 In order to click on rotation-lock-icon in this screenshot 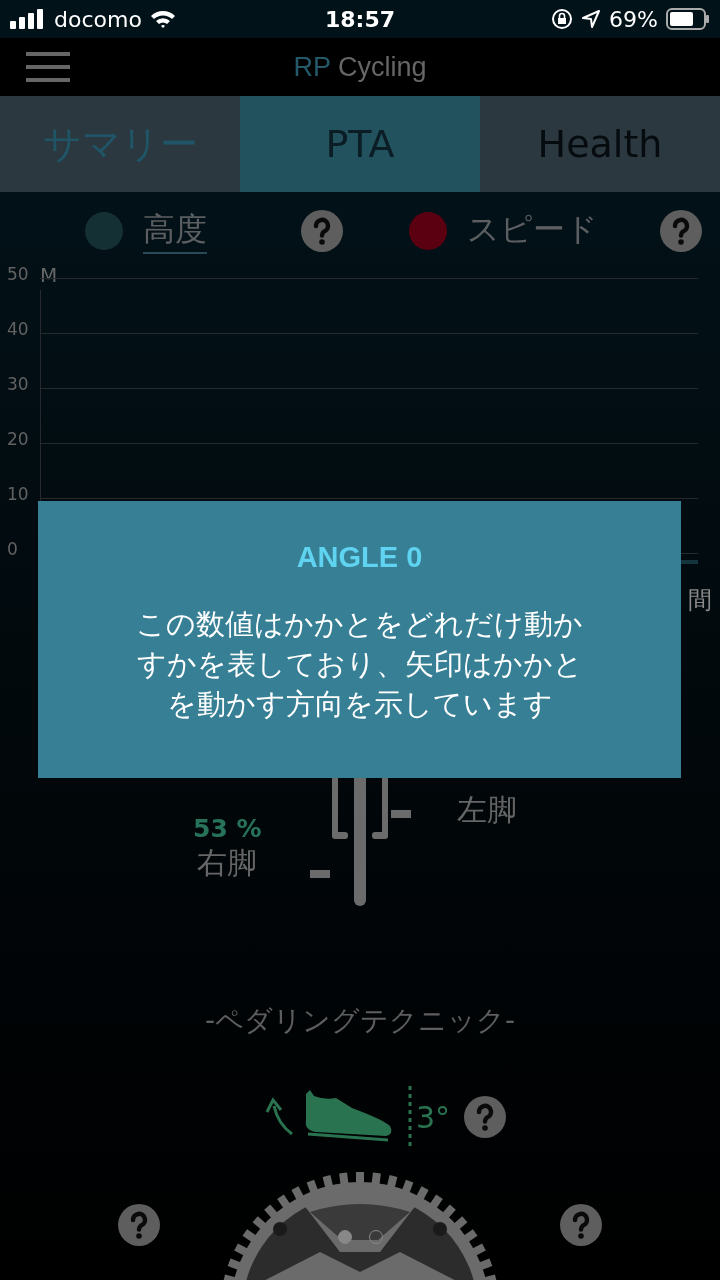, I will do `click(562, 19)`.